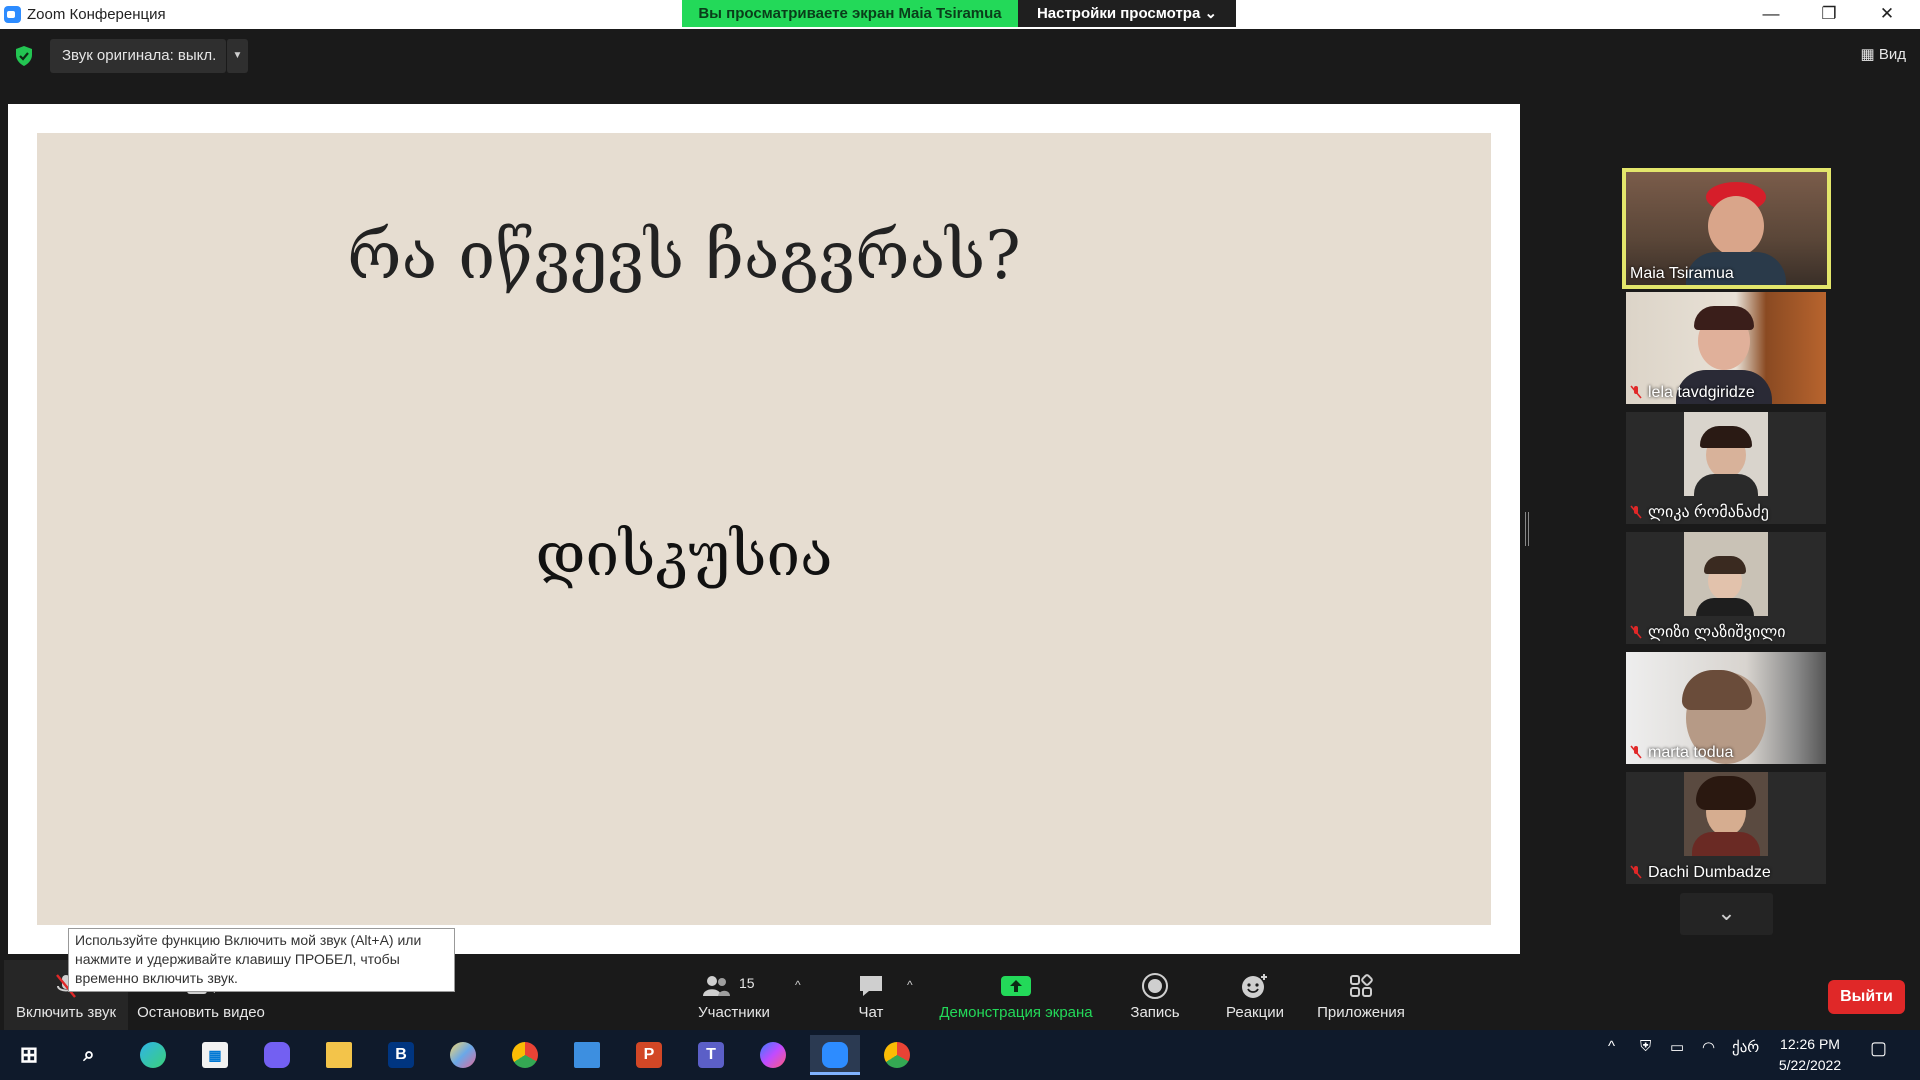 This screenshot has width=1920, height=1080. I want to click on search-icon: ⌕, so click(89, 1055).